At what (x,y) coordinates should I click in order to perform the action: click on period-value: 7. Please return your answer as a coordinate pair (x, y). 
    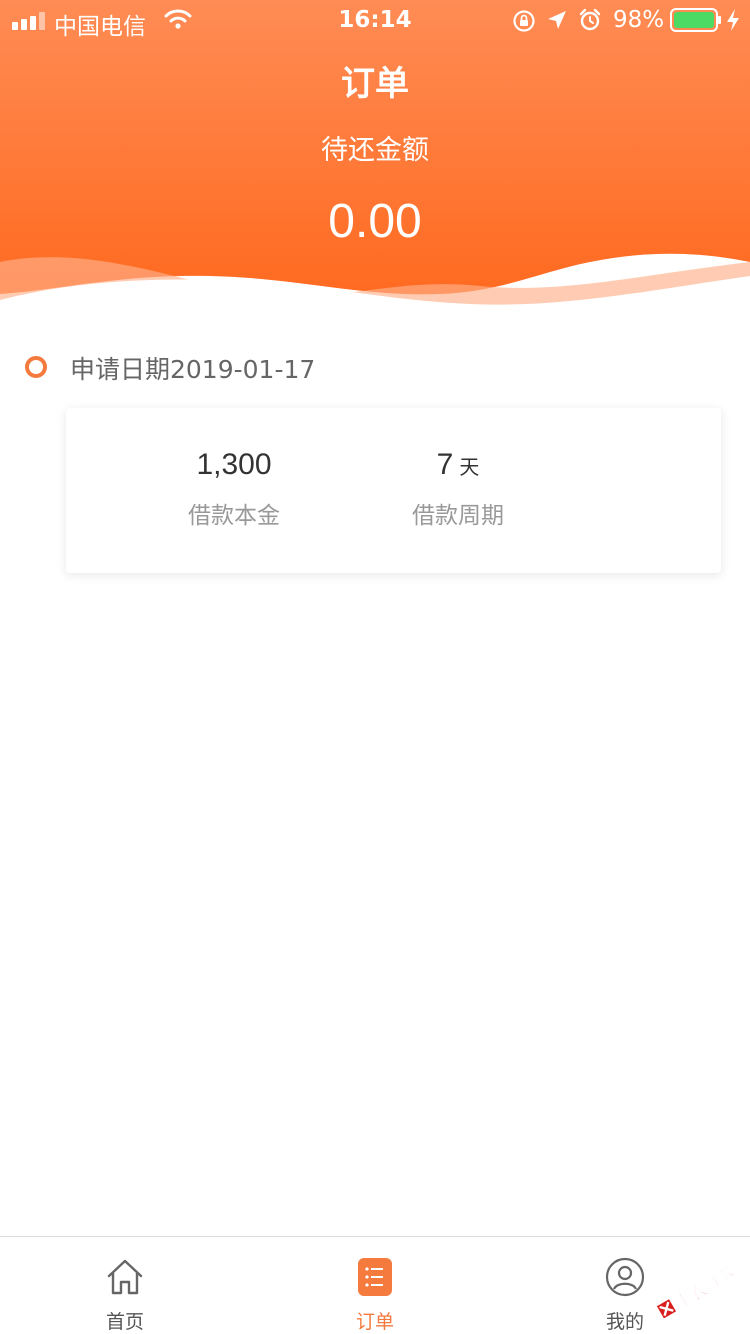
    Looking at the image, I should click on (445, 464).